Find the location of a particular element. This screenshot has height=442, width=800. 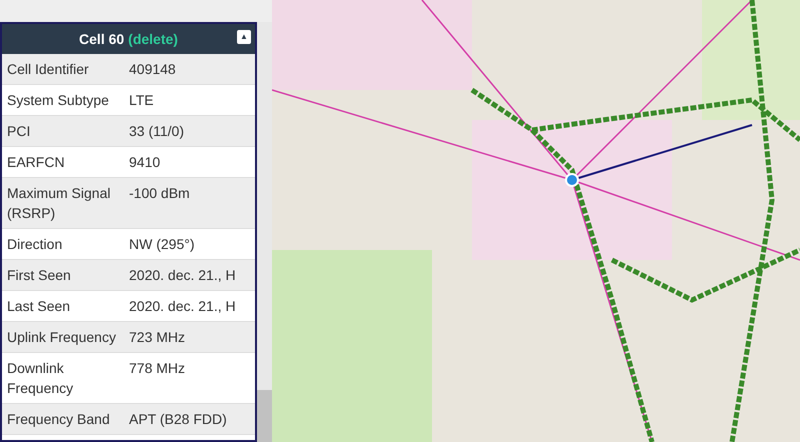

field-label: Direction is located at coordinates (35, 244).